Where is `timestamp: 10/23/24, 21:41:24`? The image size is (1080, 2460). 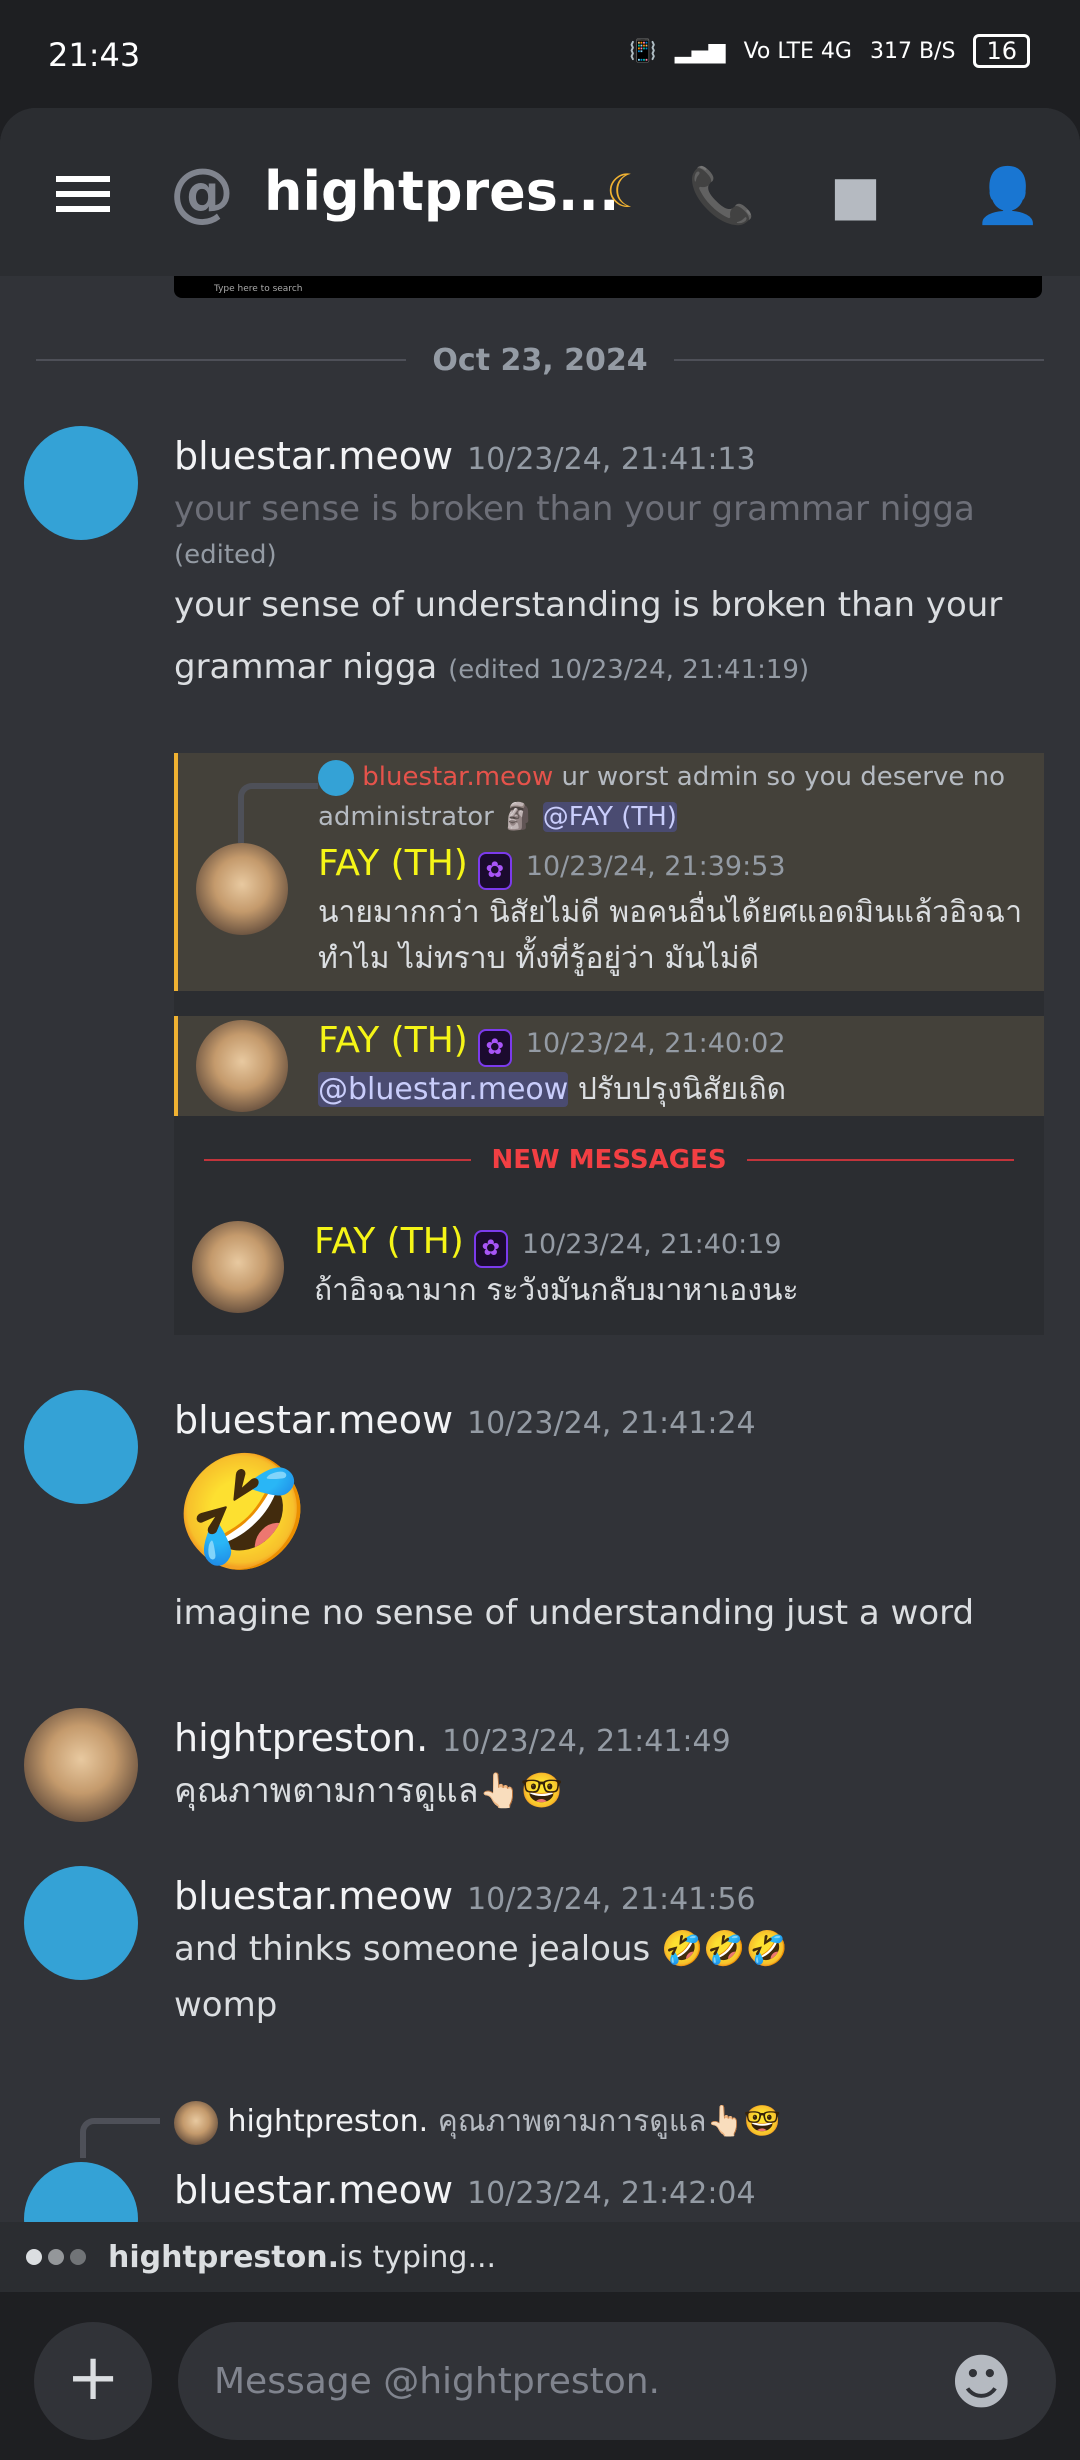 timestamp: 10/23/24, 21:41:24 is located at coordinates (611, 1423).